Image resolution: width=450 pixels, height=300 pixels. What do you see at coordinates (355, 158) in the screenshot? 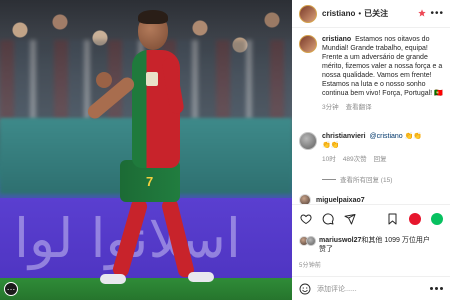
I see `comment-likes: 489次赞` at bounding box center [355, 158].